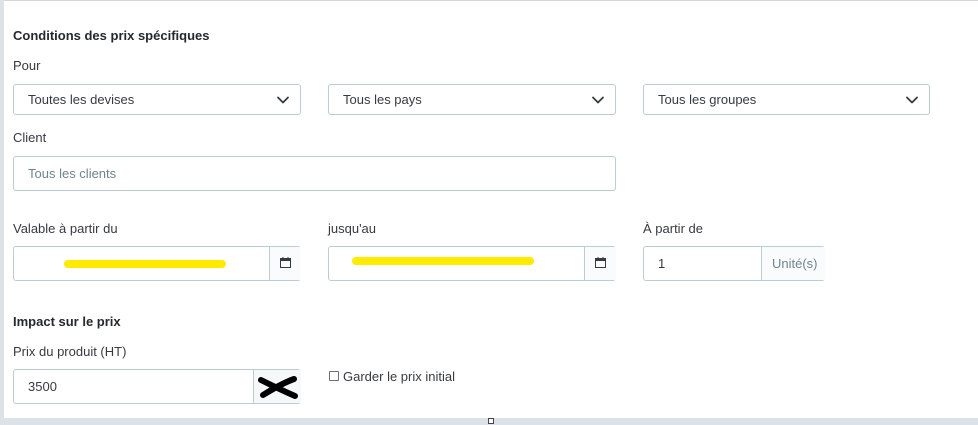 Image resolution: width=978 pixels, height=425 pixels. Describe the element at coordinates (334, 376) in the screenshot. I see `keep-initial-price-checkbox` at that location.